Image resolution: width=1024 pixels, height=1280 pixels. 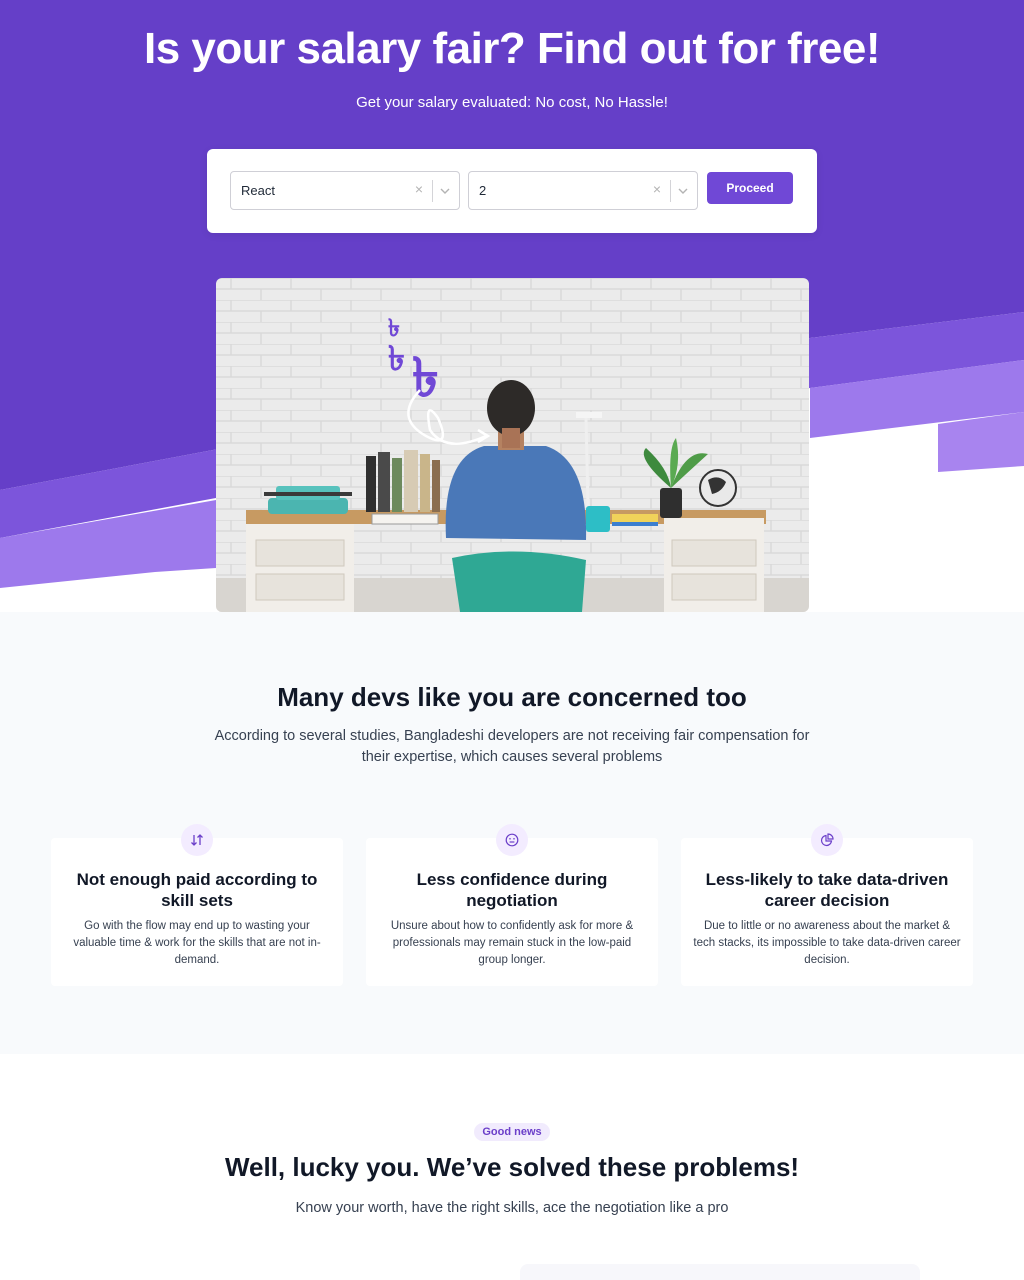 What do you see at coordinates (197, 840) in the screenshot?
I see `sort-descending-icon` at bounding box center [197, 840].